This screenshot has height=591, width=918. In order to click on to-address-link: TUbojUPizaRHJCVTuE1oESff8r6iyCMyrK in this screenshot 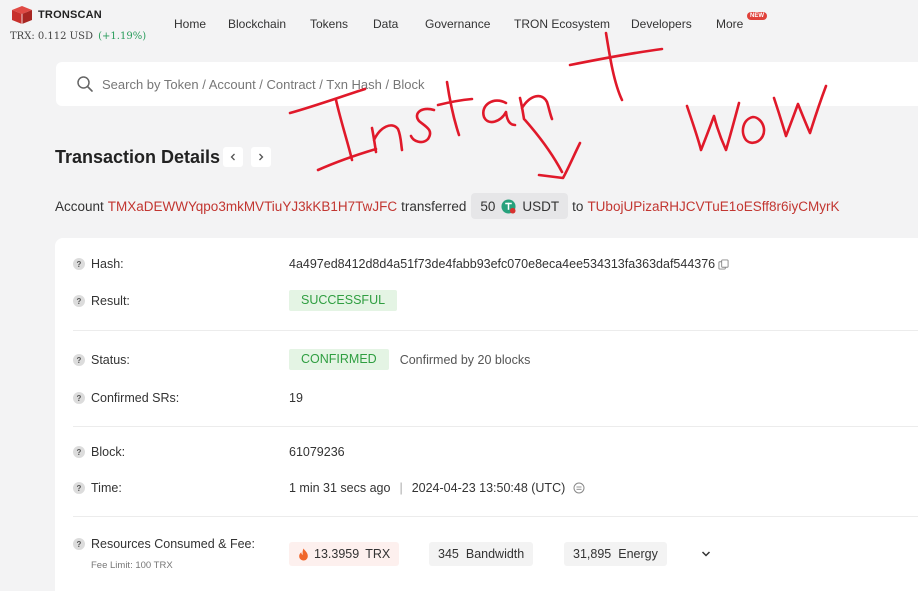, I will do `click(713, 206)`.